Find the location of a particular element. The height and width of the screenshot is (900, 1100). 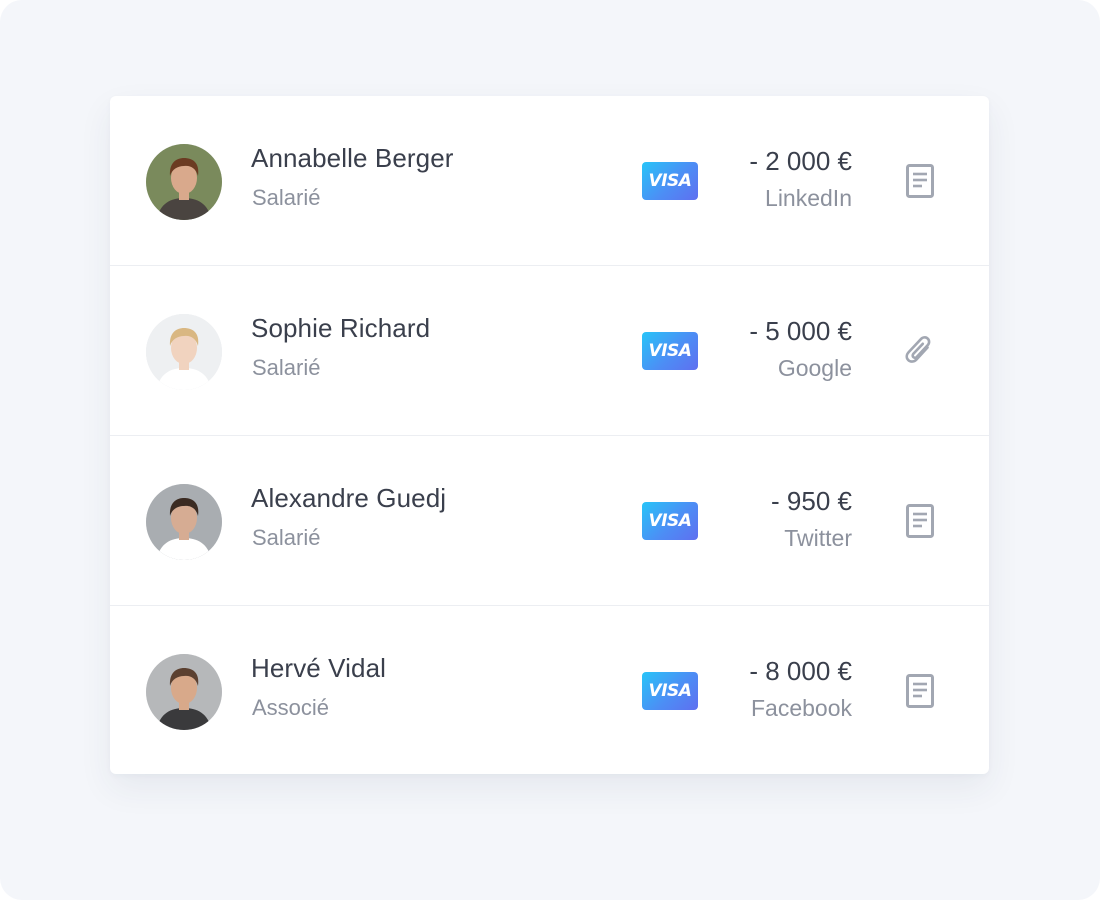

paperclip-icon is located at coordinates (920, 351).